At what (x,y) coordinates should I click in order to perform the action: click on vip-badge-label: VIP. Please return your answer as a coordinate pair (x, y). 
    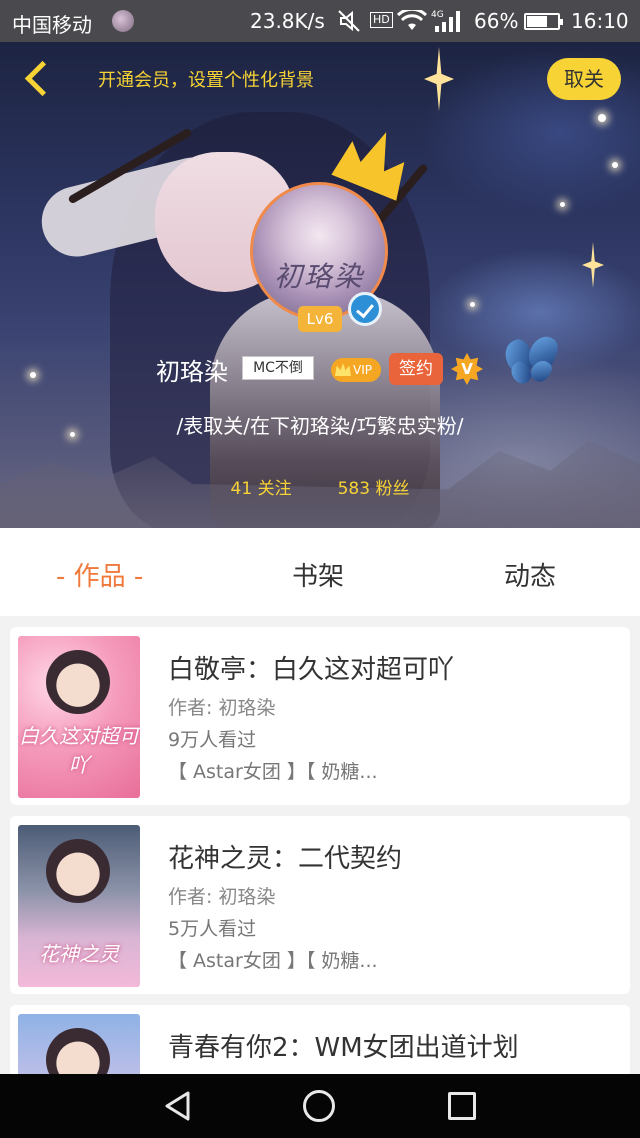
    Looking at the image, I should click on (362, 370).